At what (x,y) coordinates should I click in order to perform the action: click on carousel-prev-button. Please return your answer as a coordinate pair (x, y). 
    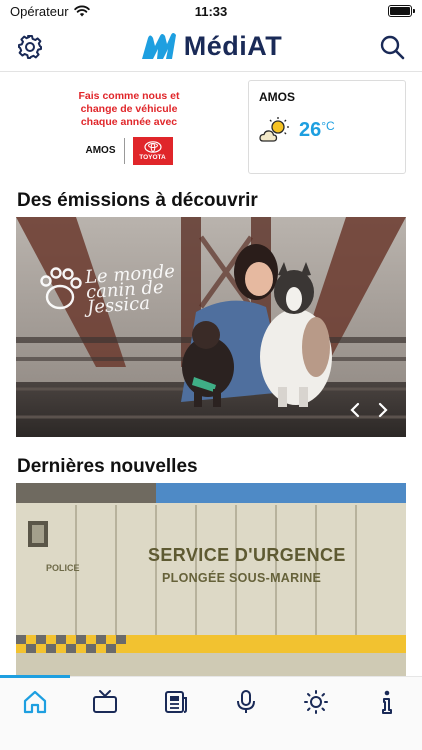
    Looking at the image, I should click on (355, 410).